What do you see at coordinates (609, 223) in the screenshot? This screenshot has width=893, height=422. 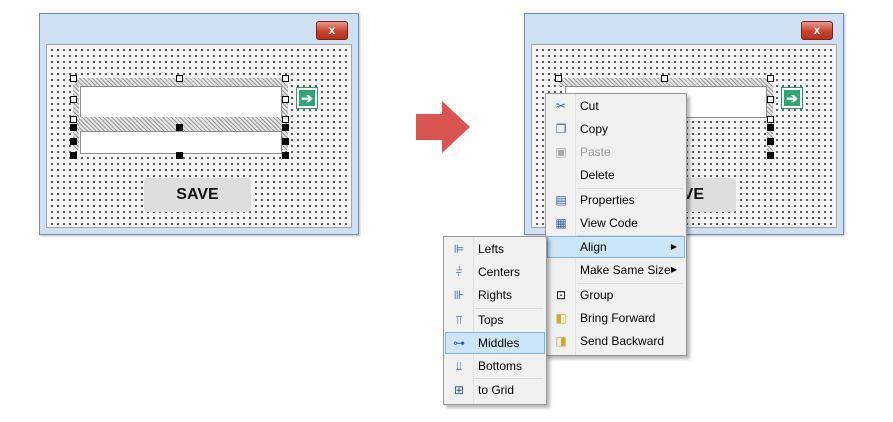 I see `menu-item-label: View Code` at bounding box center [609, 223].